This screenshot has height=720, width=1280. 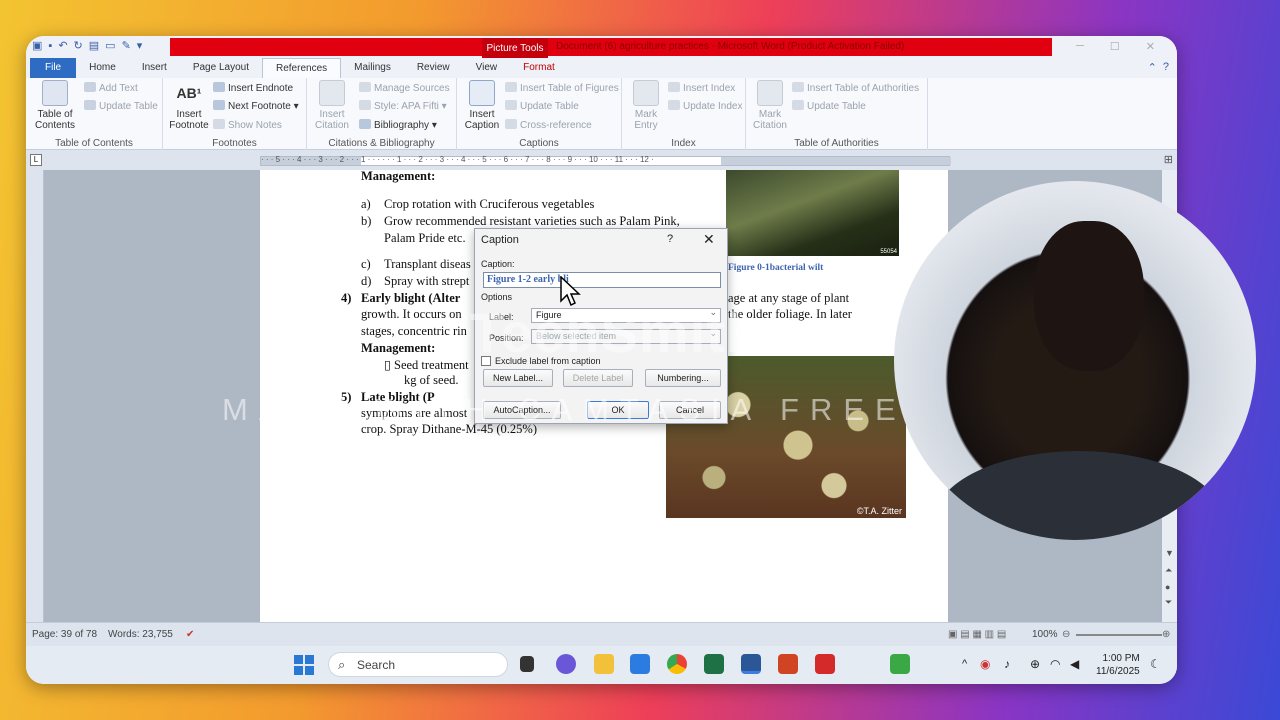 I want to click on caption-input: Figure 1-2 early bli, so click(x=602, y=280).